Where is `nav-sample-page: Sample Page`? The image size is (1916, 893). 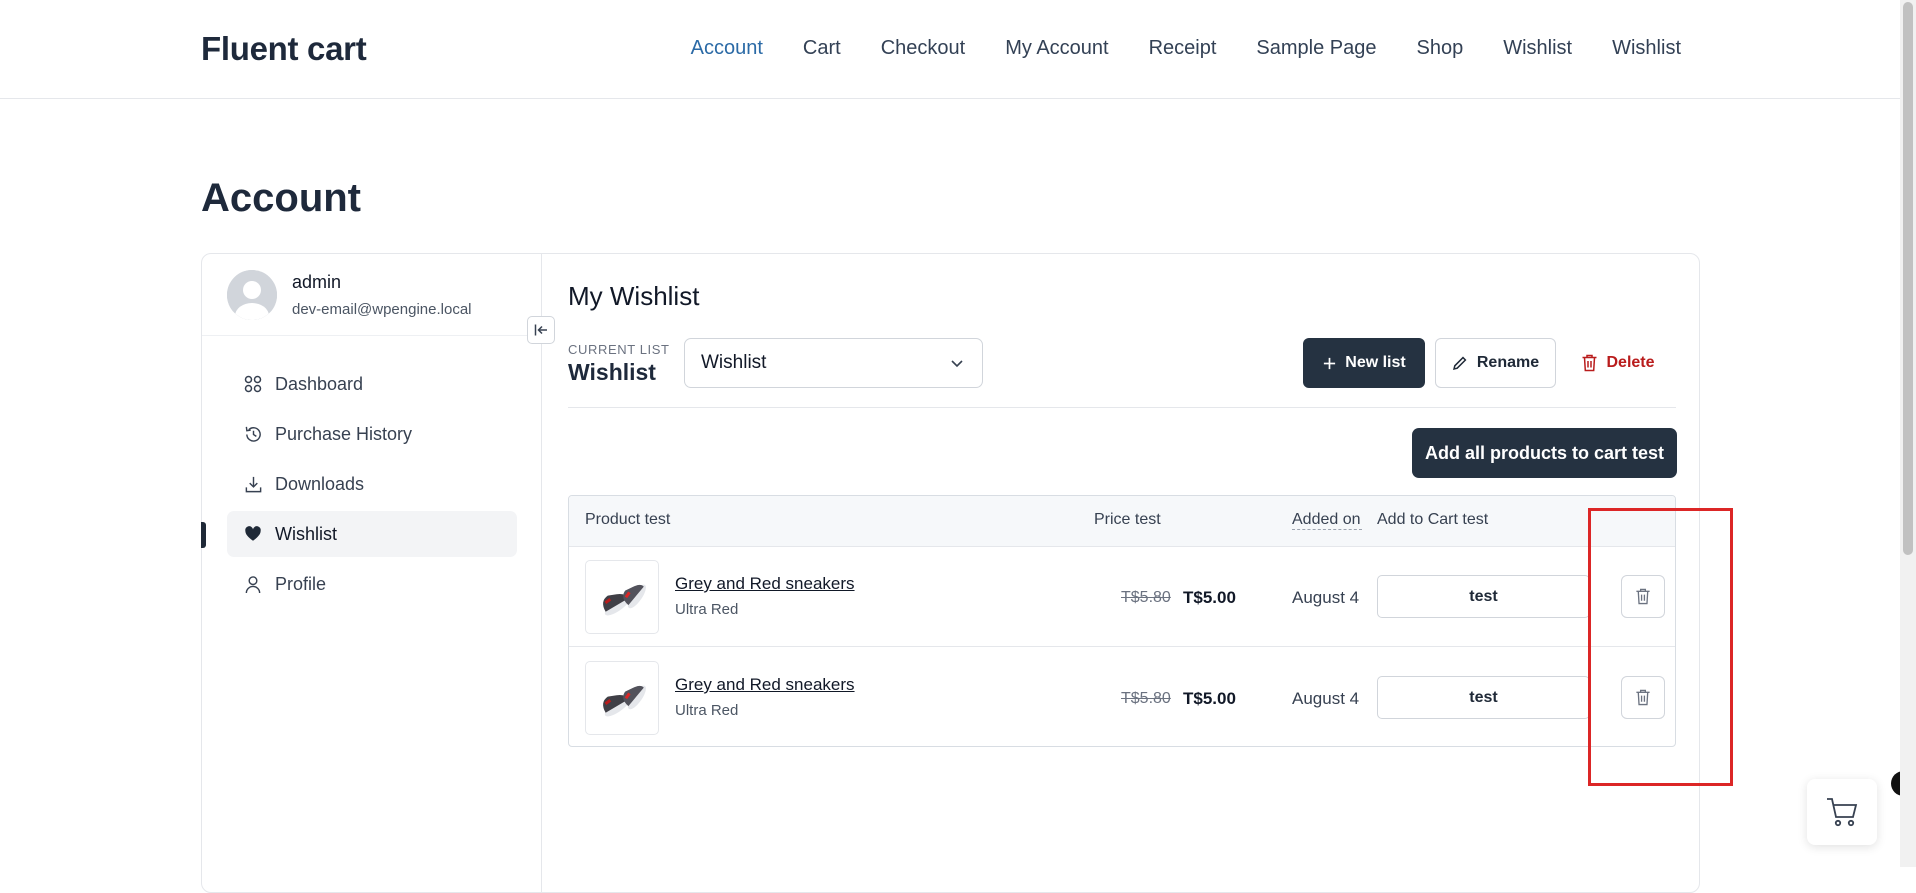 nav-sample-page: Sample Page is located at coordinates (1316, 48).